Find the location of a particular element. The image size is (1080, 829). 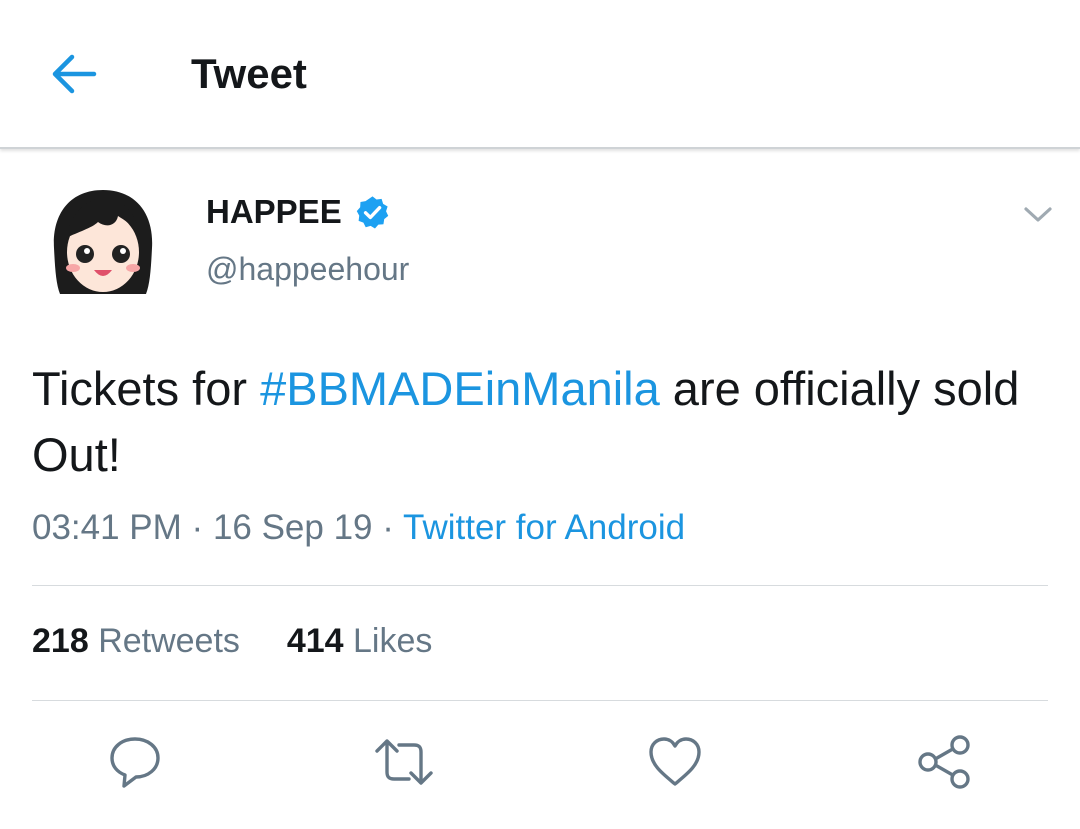

more-options-button is located at coordinates (1038, 214).